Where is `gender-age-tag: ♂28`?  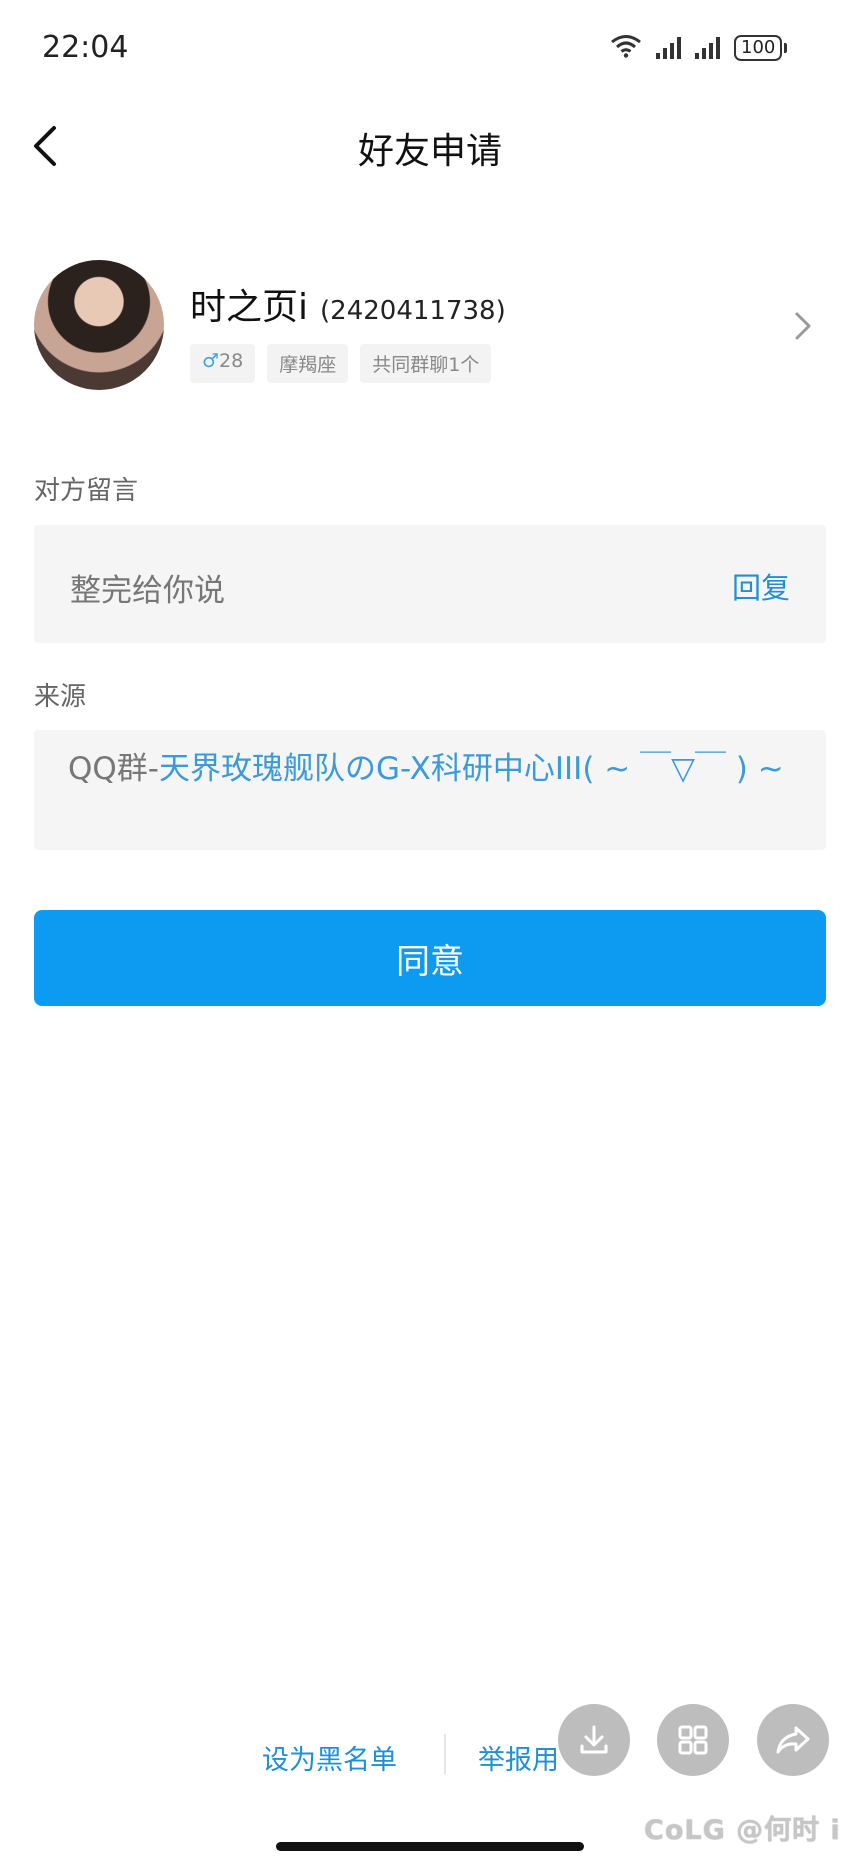
gender-age-tag: ♂28 is located at coordinates (223, 363).